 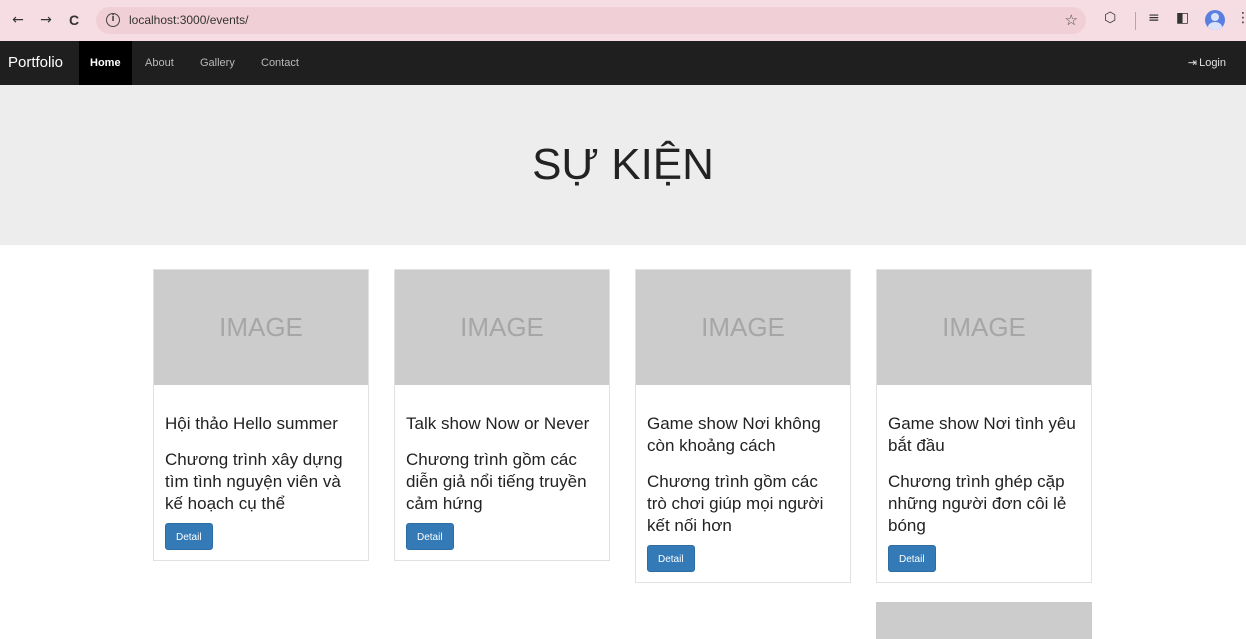 What do you see at coordinates (188, 20) in the screenshot?
I see `url-text: localhost:3000/events/` at bounding box center [188, 20].